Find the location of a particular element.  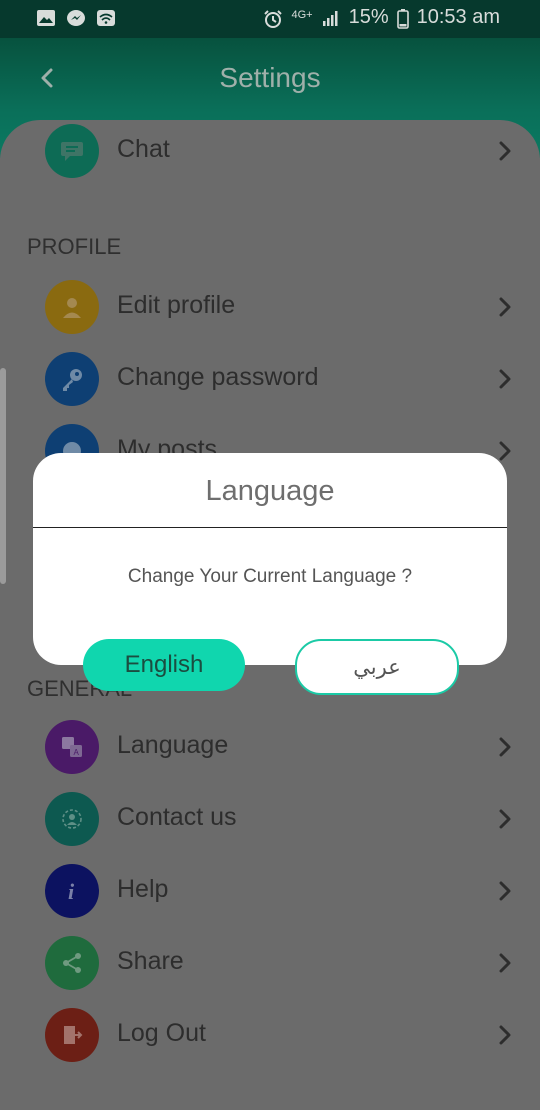

alarm-icon is located at coordinates (273, 18).